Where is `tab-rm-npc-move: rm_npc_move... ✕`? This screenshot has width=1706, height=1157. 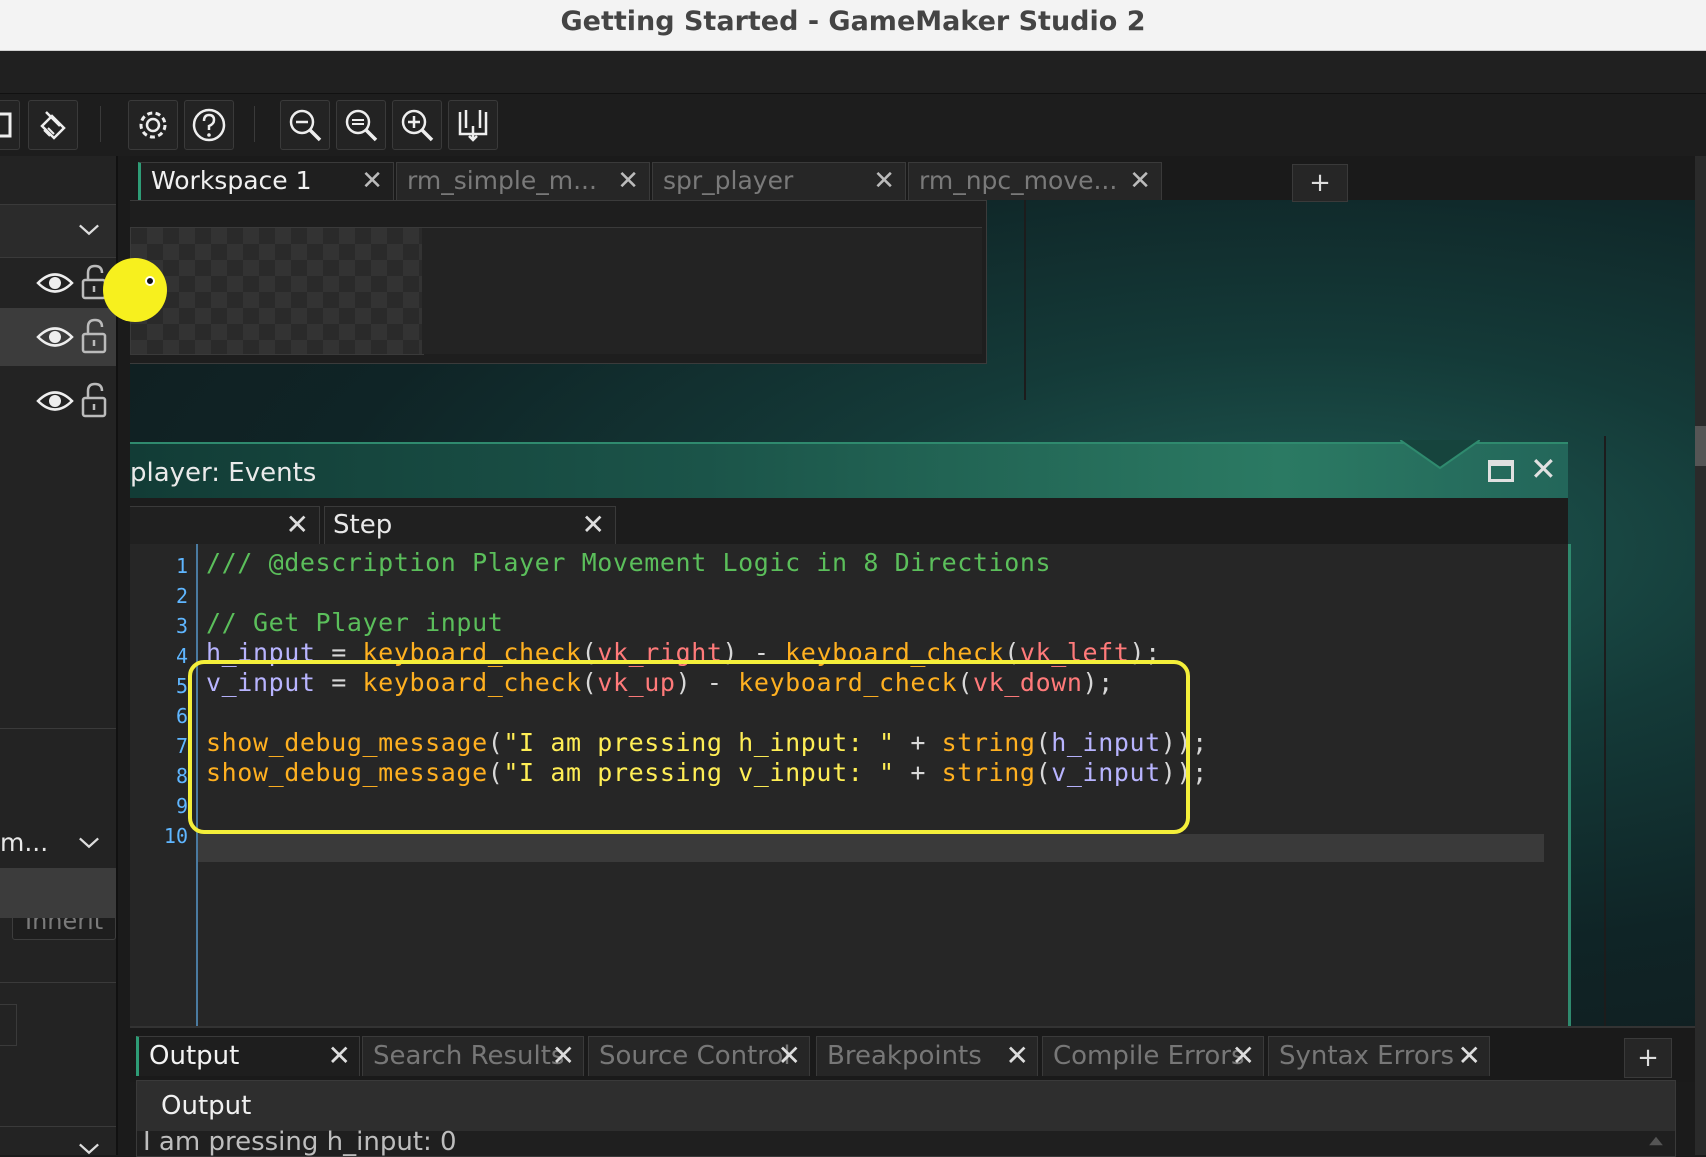 tab-rm-npc-move: rm_npc_move... ✕ is located at coordinates (1035, 181).